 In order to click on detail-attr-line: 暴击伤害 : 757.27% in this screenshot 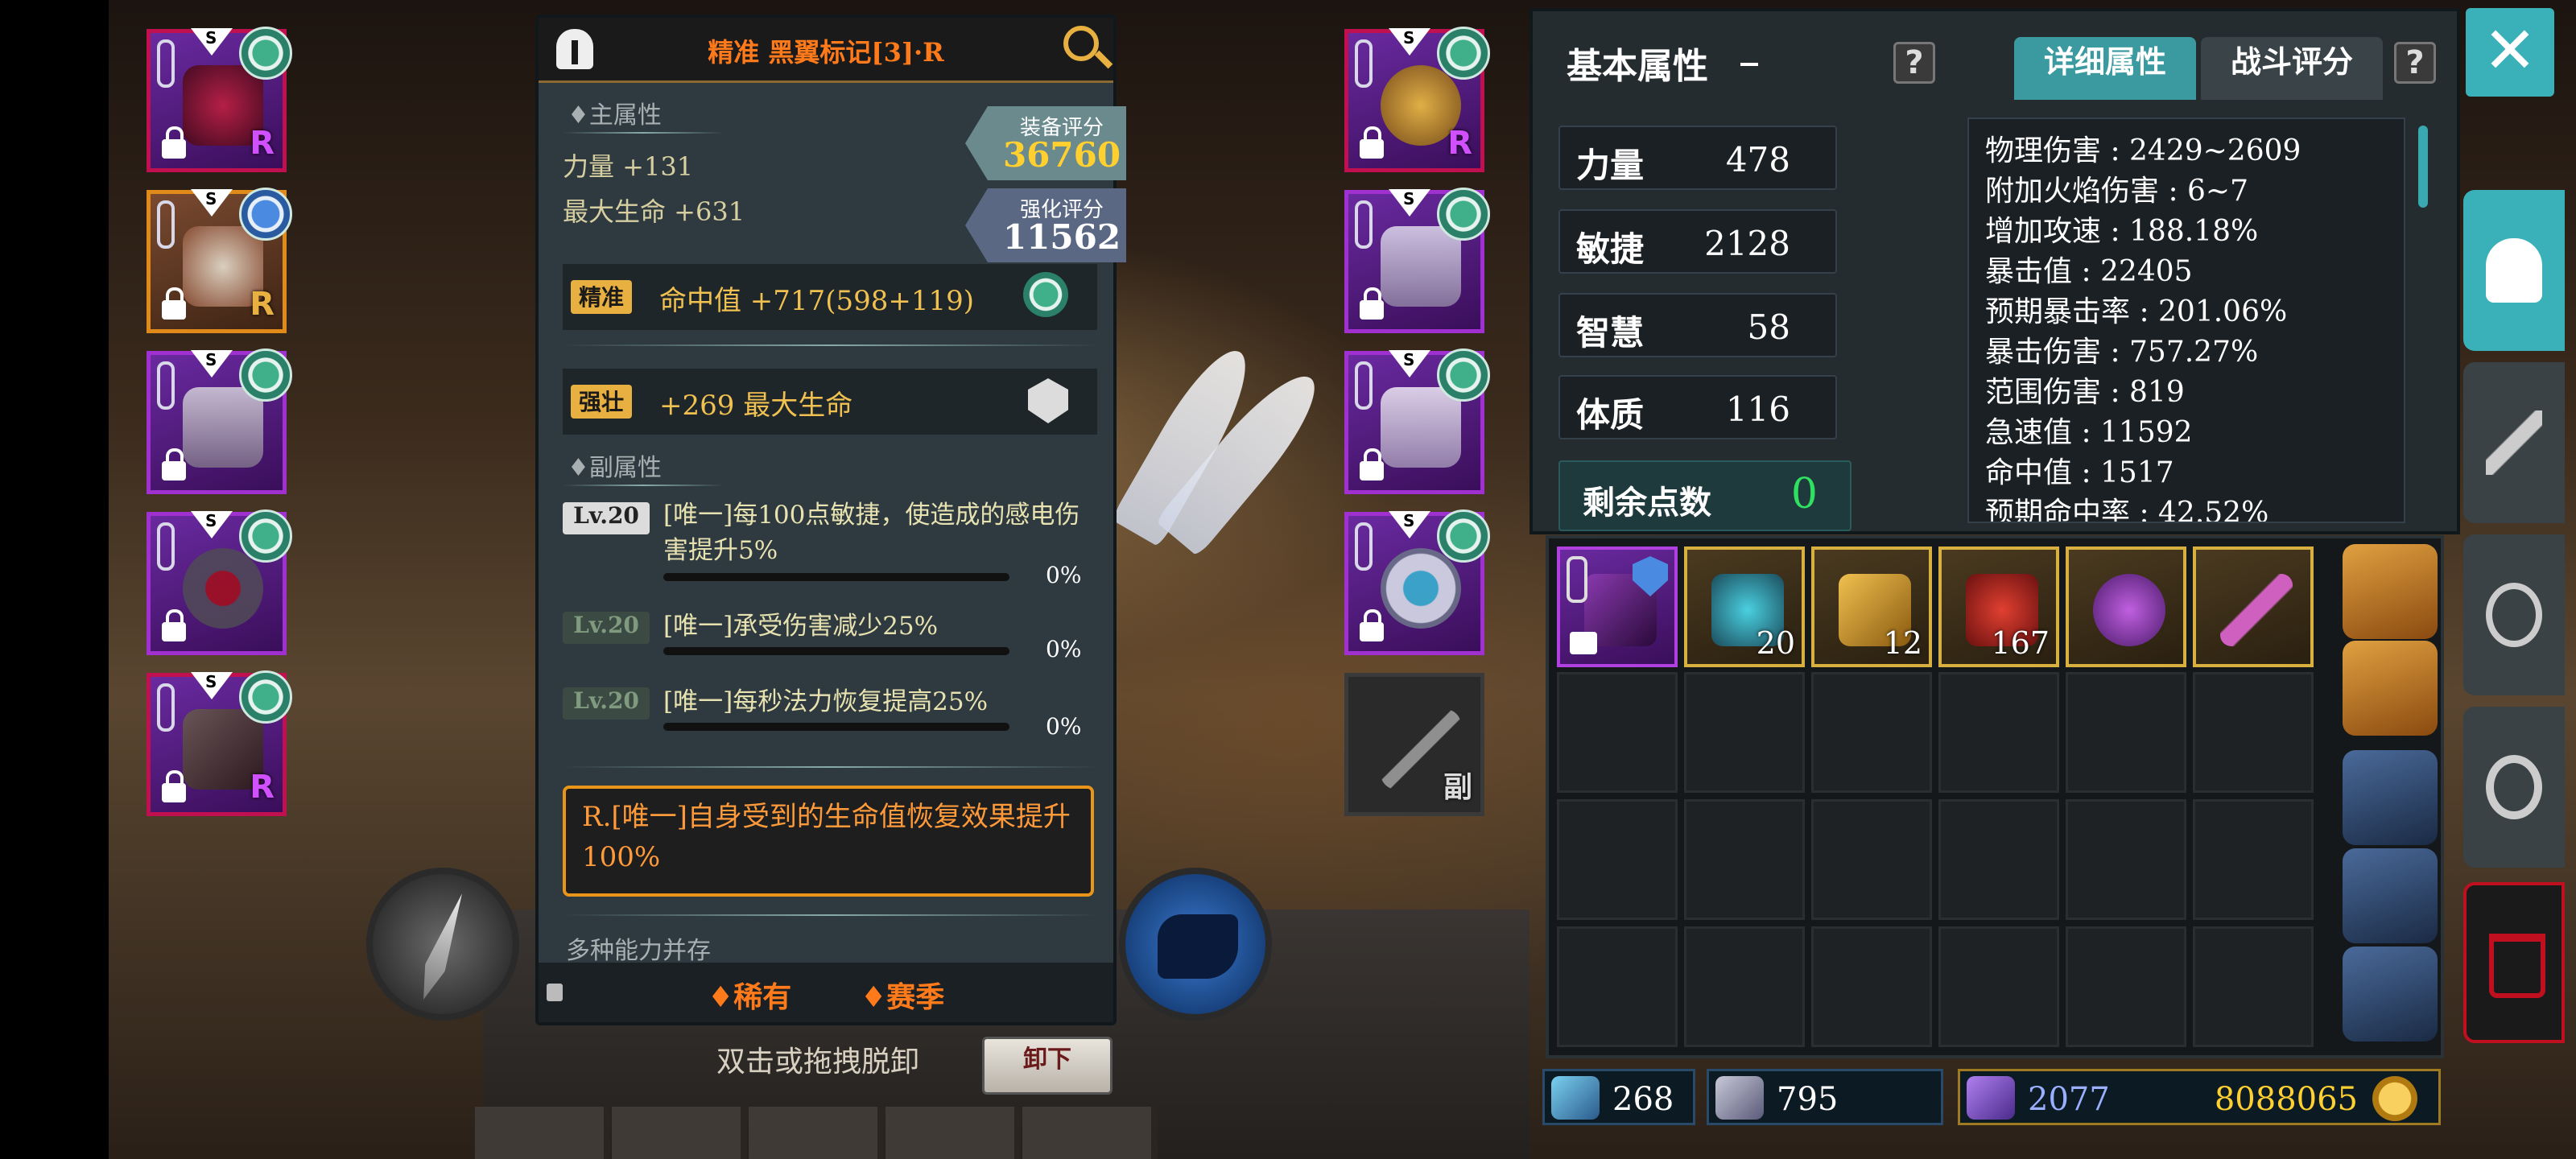, I will do `click(2122, 352)`.